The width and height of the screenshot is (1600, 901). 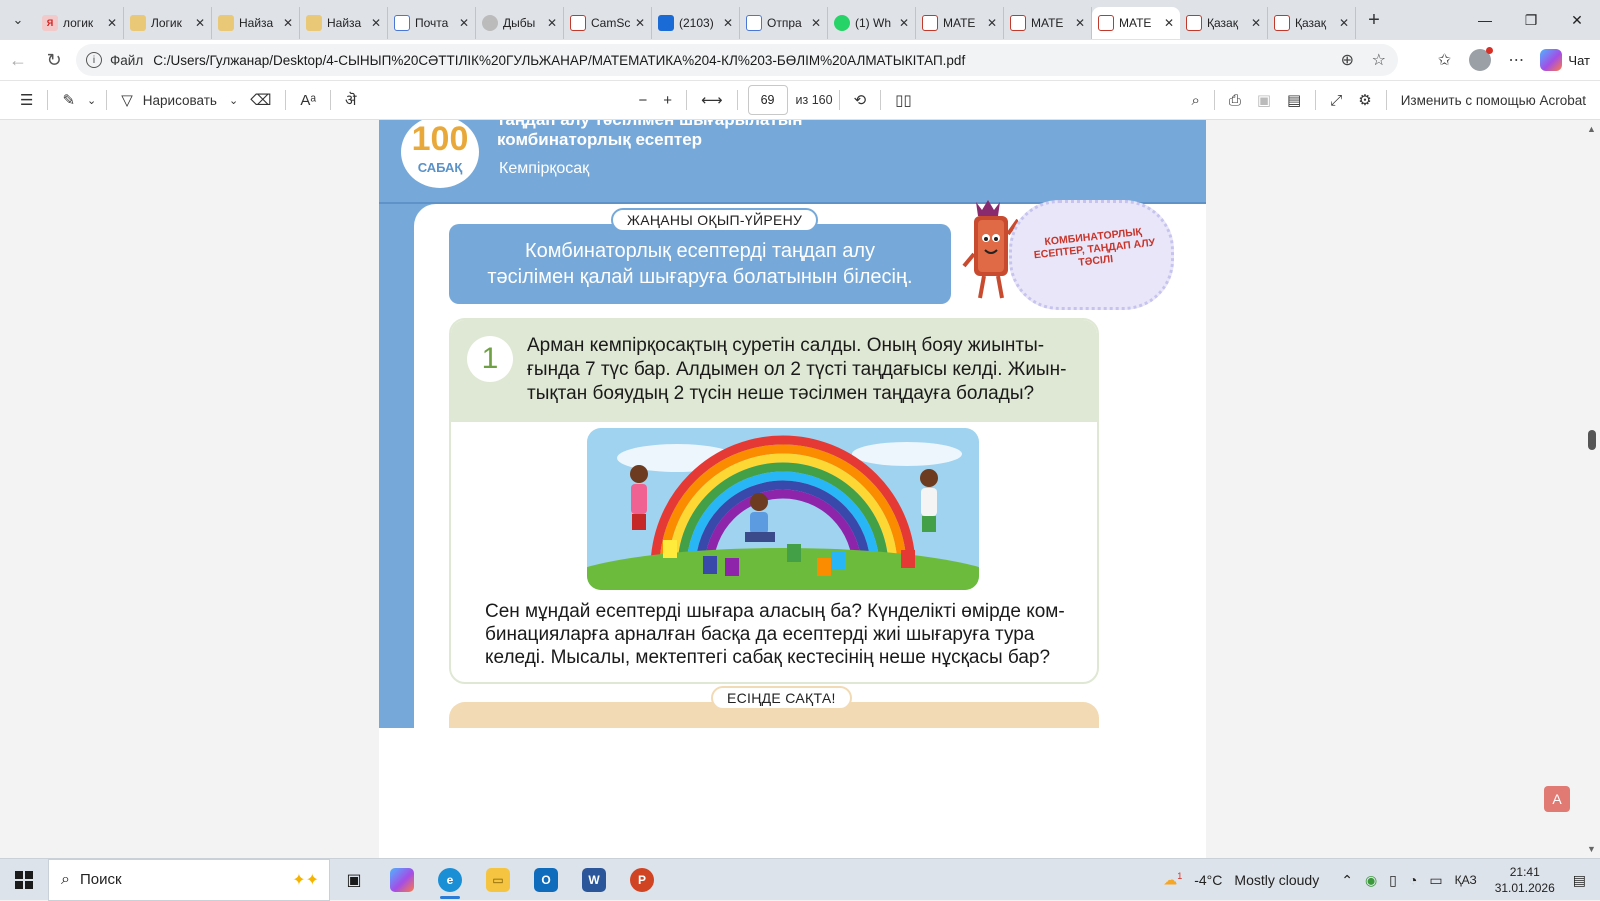 I want to click on print-icon: ⎙, so click(x=1235, y=100).